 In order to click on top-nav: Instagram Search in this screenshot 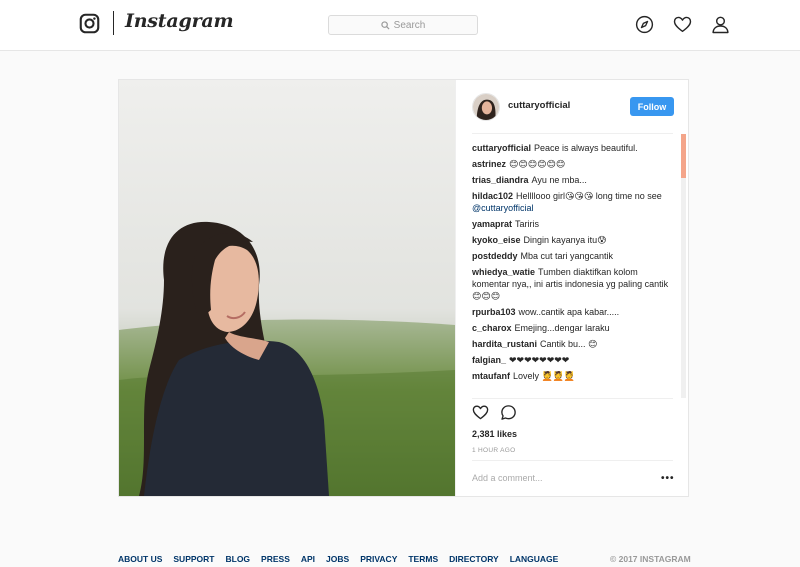, I will do `click(400, 25)`.